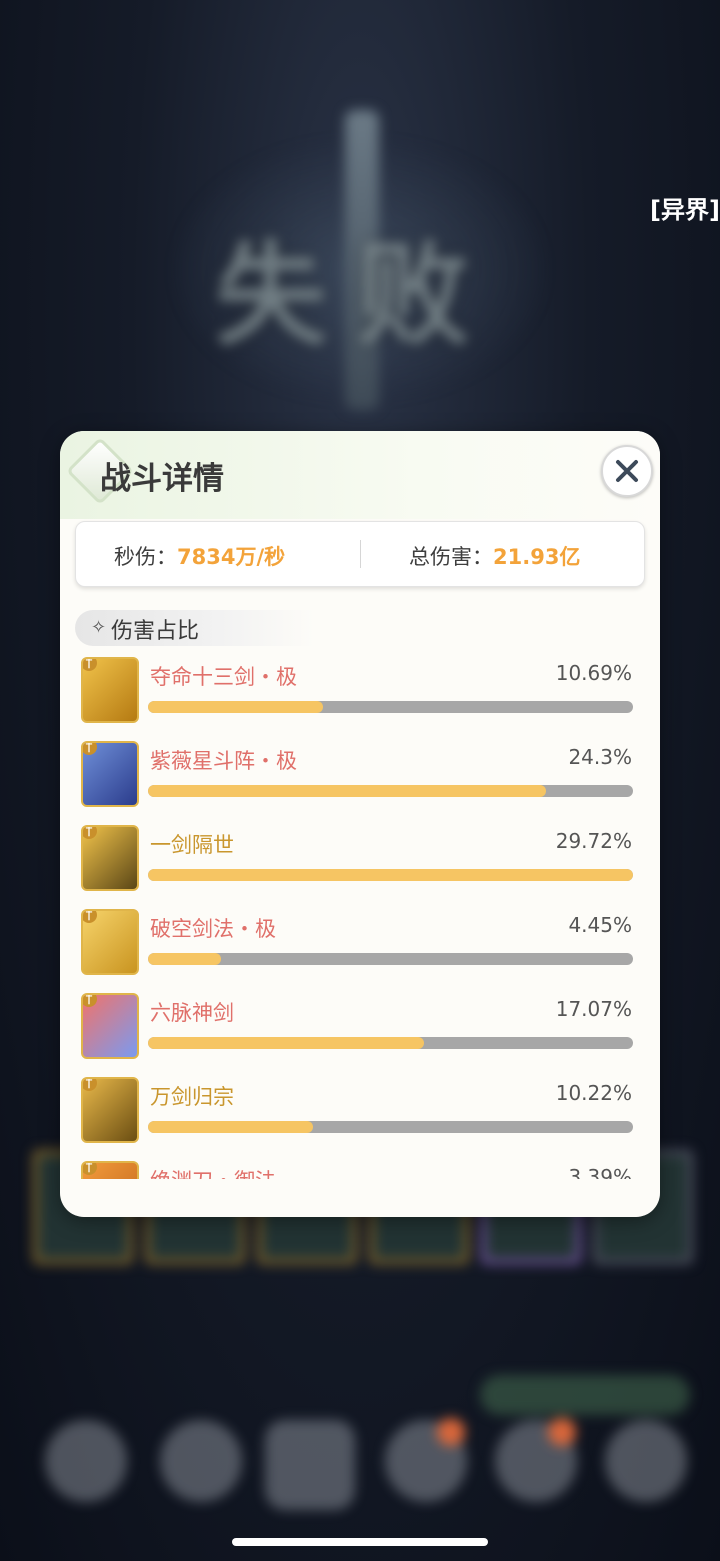 The image size is (720, 1561). Describe the element at coordinates (360, 859) in the screenshot. I see `skill-damage-row: † 一剑隔世 29.72%` at that location.